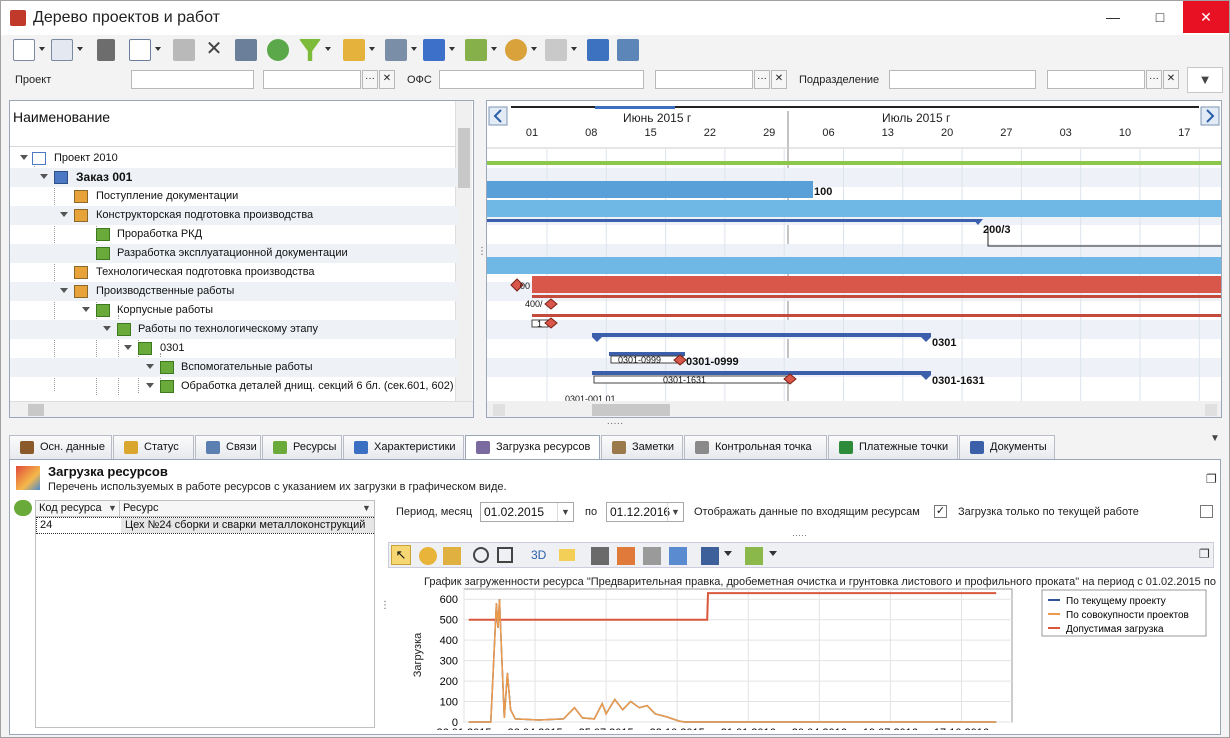 This screenshot has height=738, width=1230. Describe the element at coordinates (428, 556) in the screenshot. I see `rotate-icon` at that location.